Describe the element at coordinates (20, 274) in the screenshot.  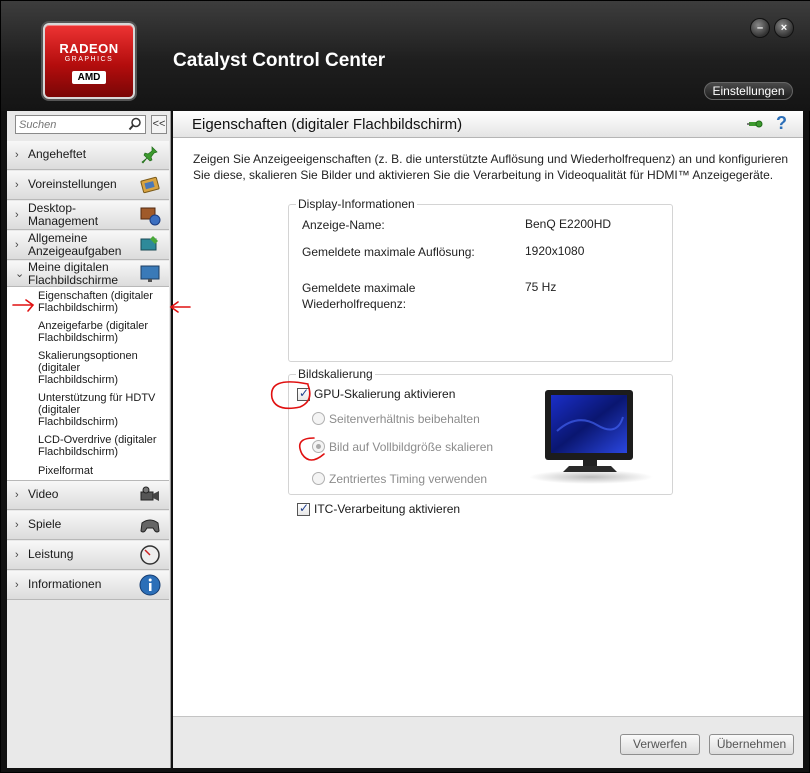
I see `chevron-down-icon: ⌄` at that location.